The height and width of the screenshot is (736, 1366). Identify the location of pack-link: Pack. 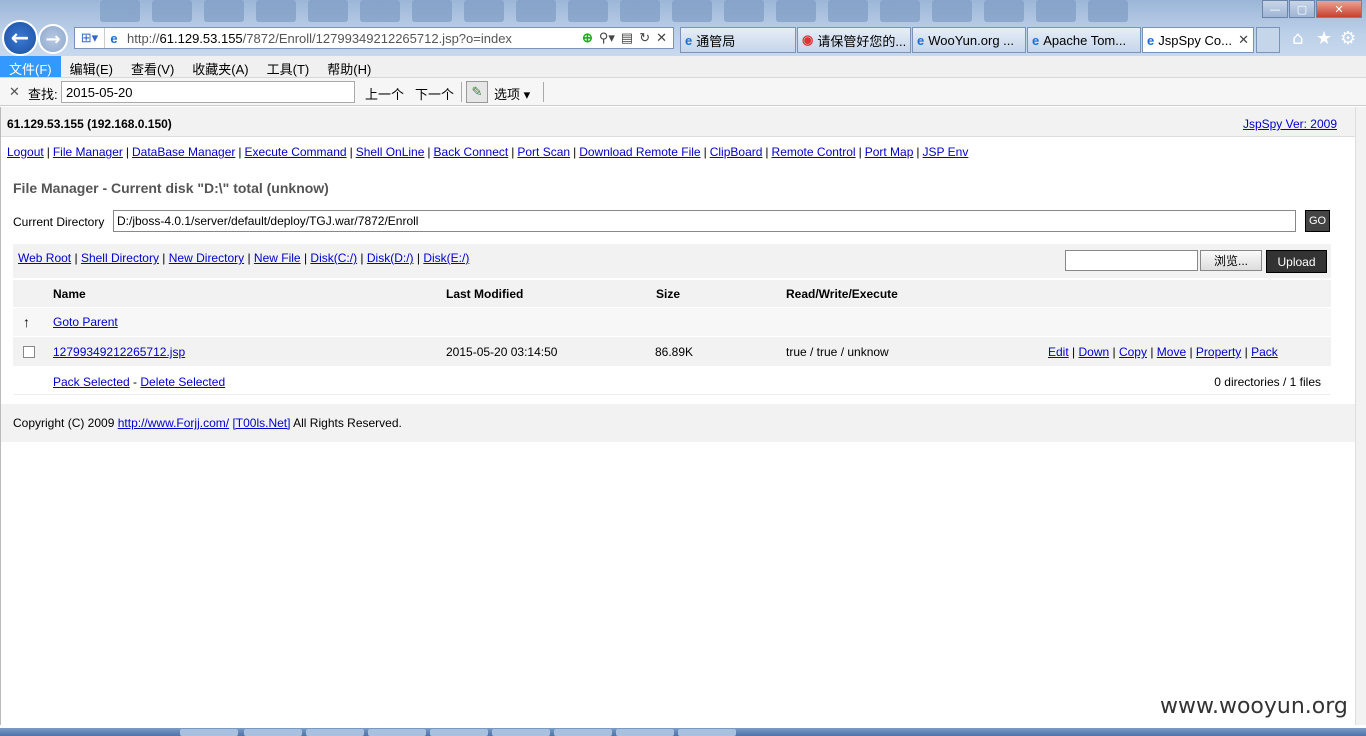
(1264, 352).